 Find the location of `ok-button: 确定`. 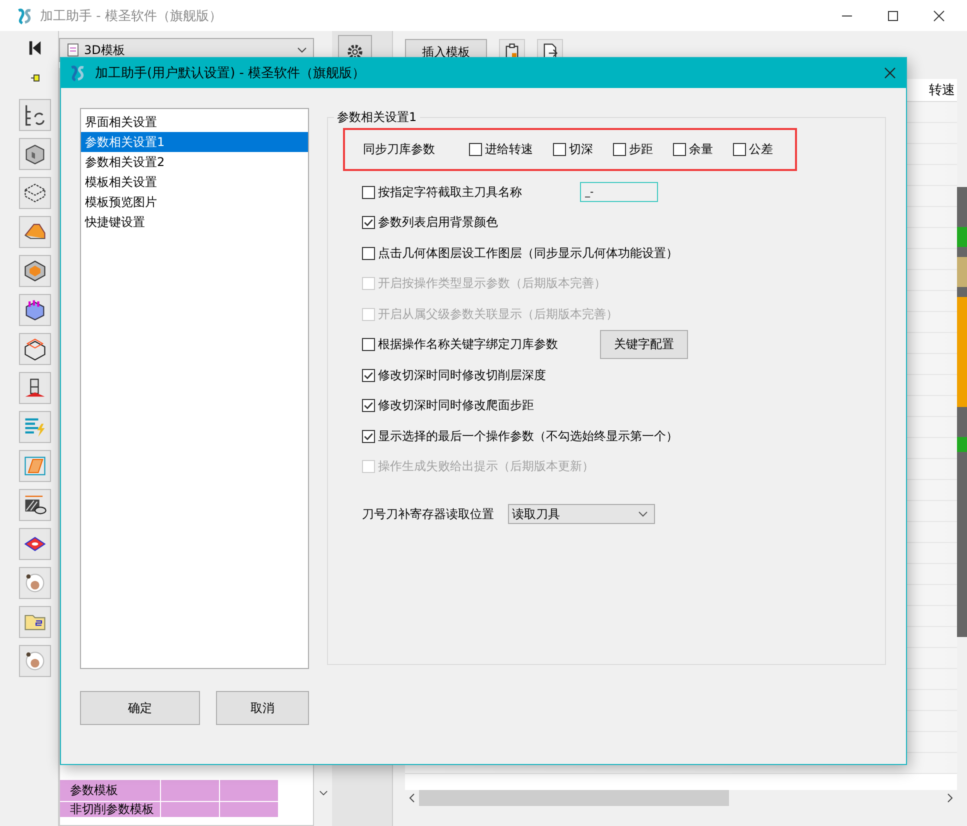

ok-button: 确定 is located at coordinates (140, 708).